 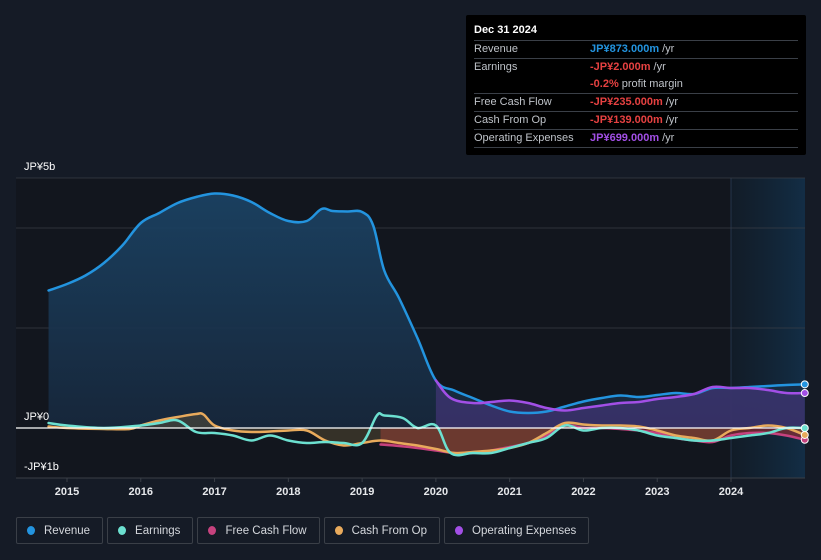 What do you see at coordinates (39, 167) in the screenshot?
I see `y-tick-label: JP¥5b` at bounding box center [39, 167].